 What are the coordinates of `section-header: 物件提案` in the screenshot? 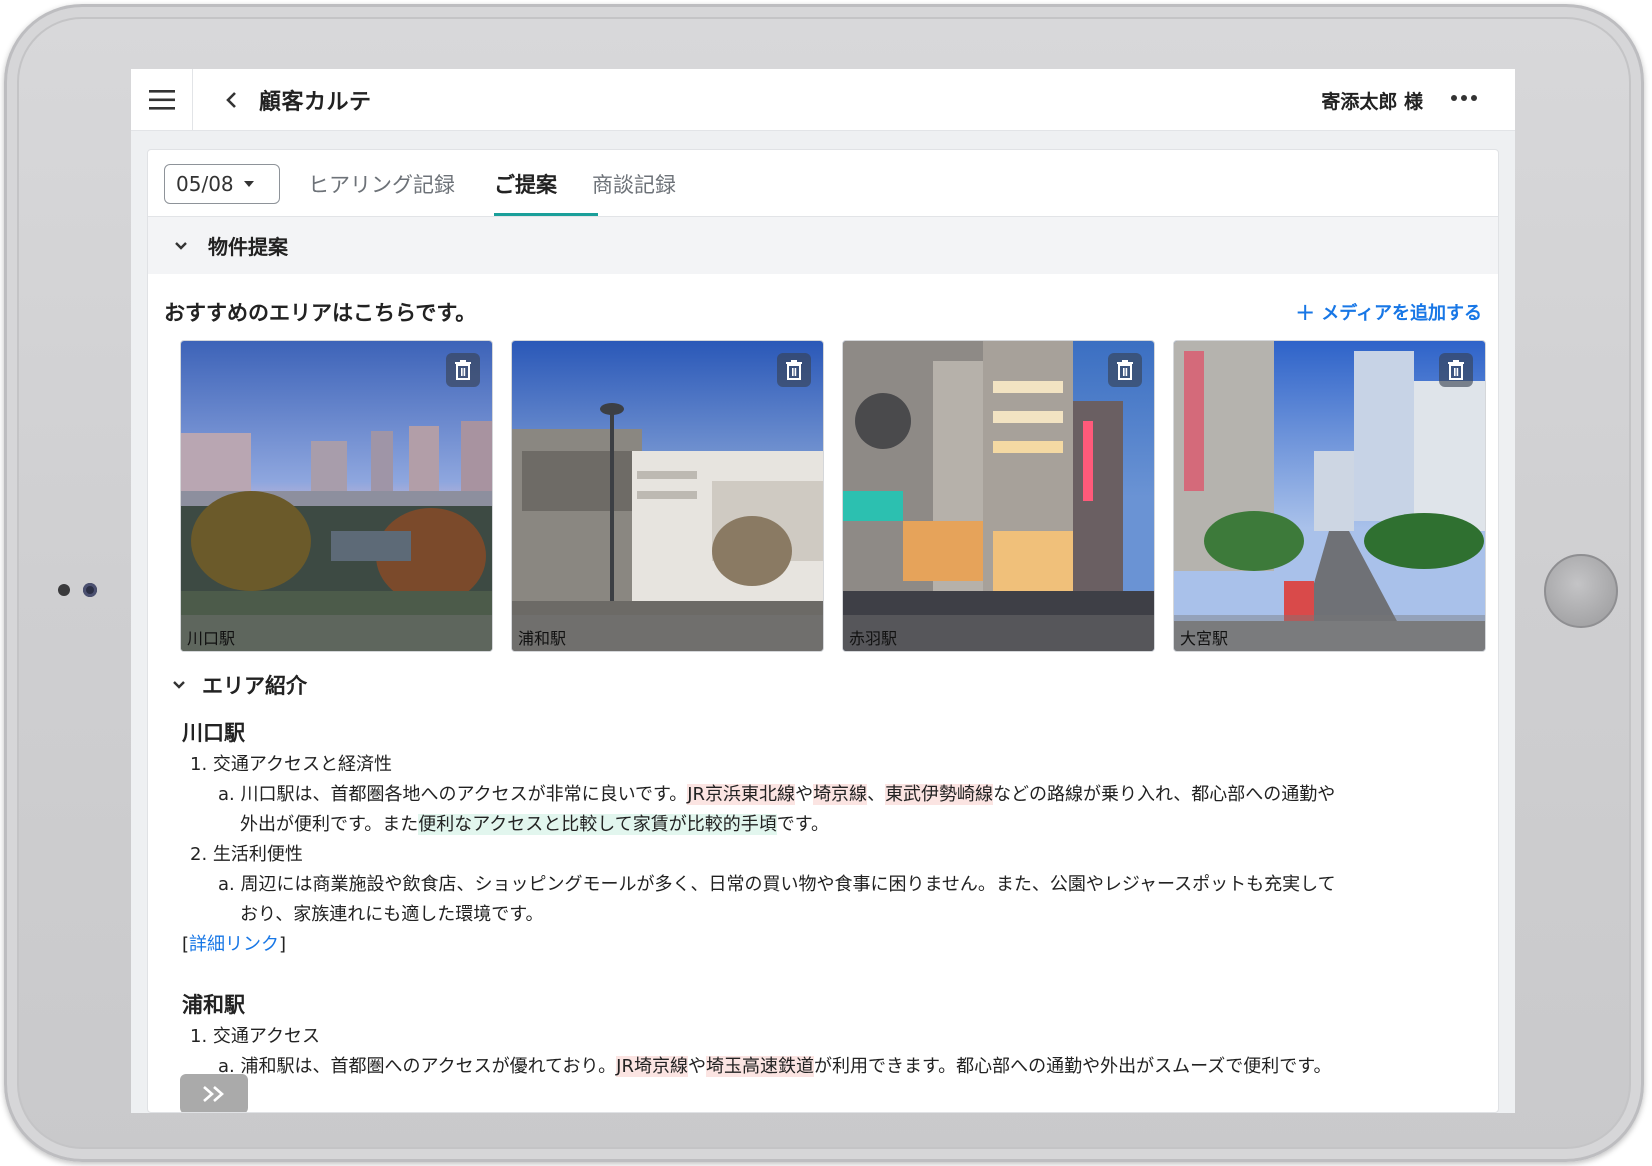 It's located at (823, 245).